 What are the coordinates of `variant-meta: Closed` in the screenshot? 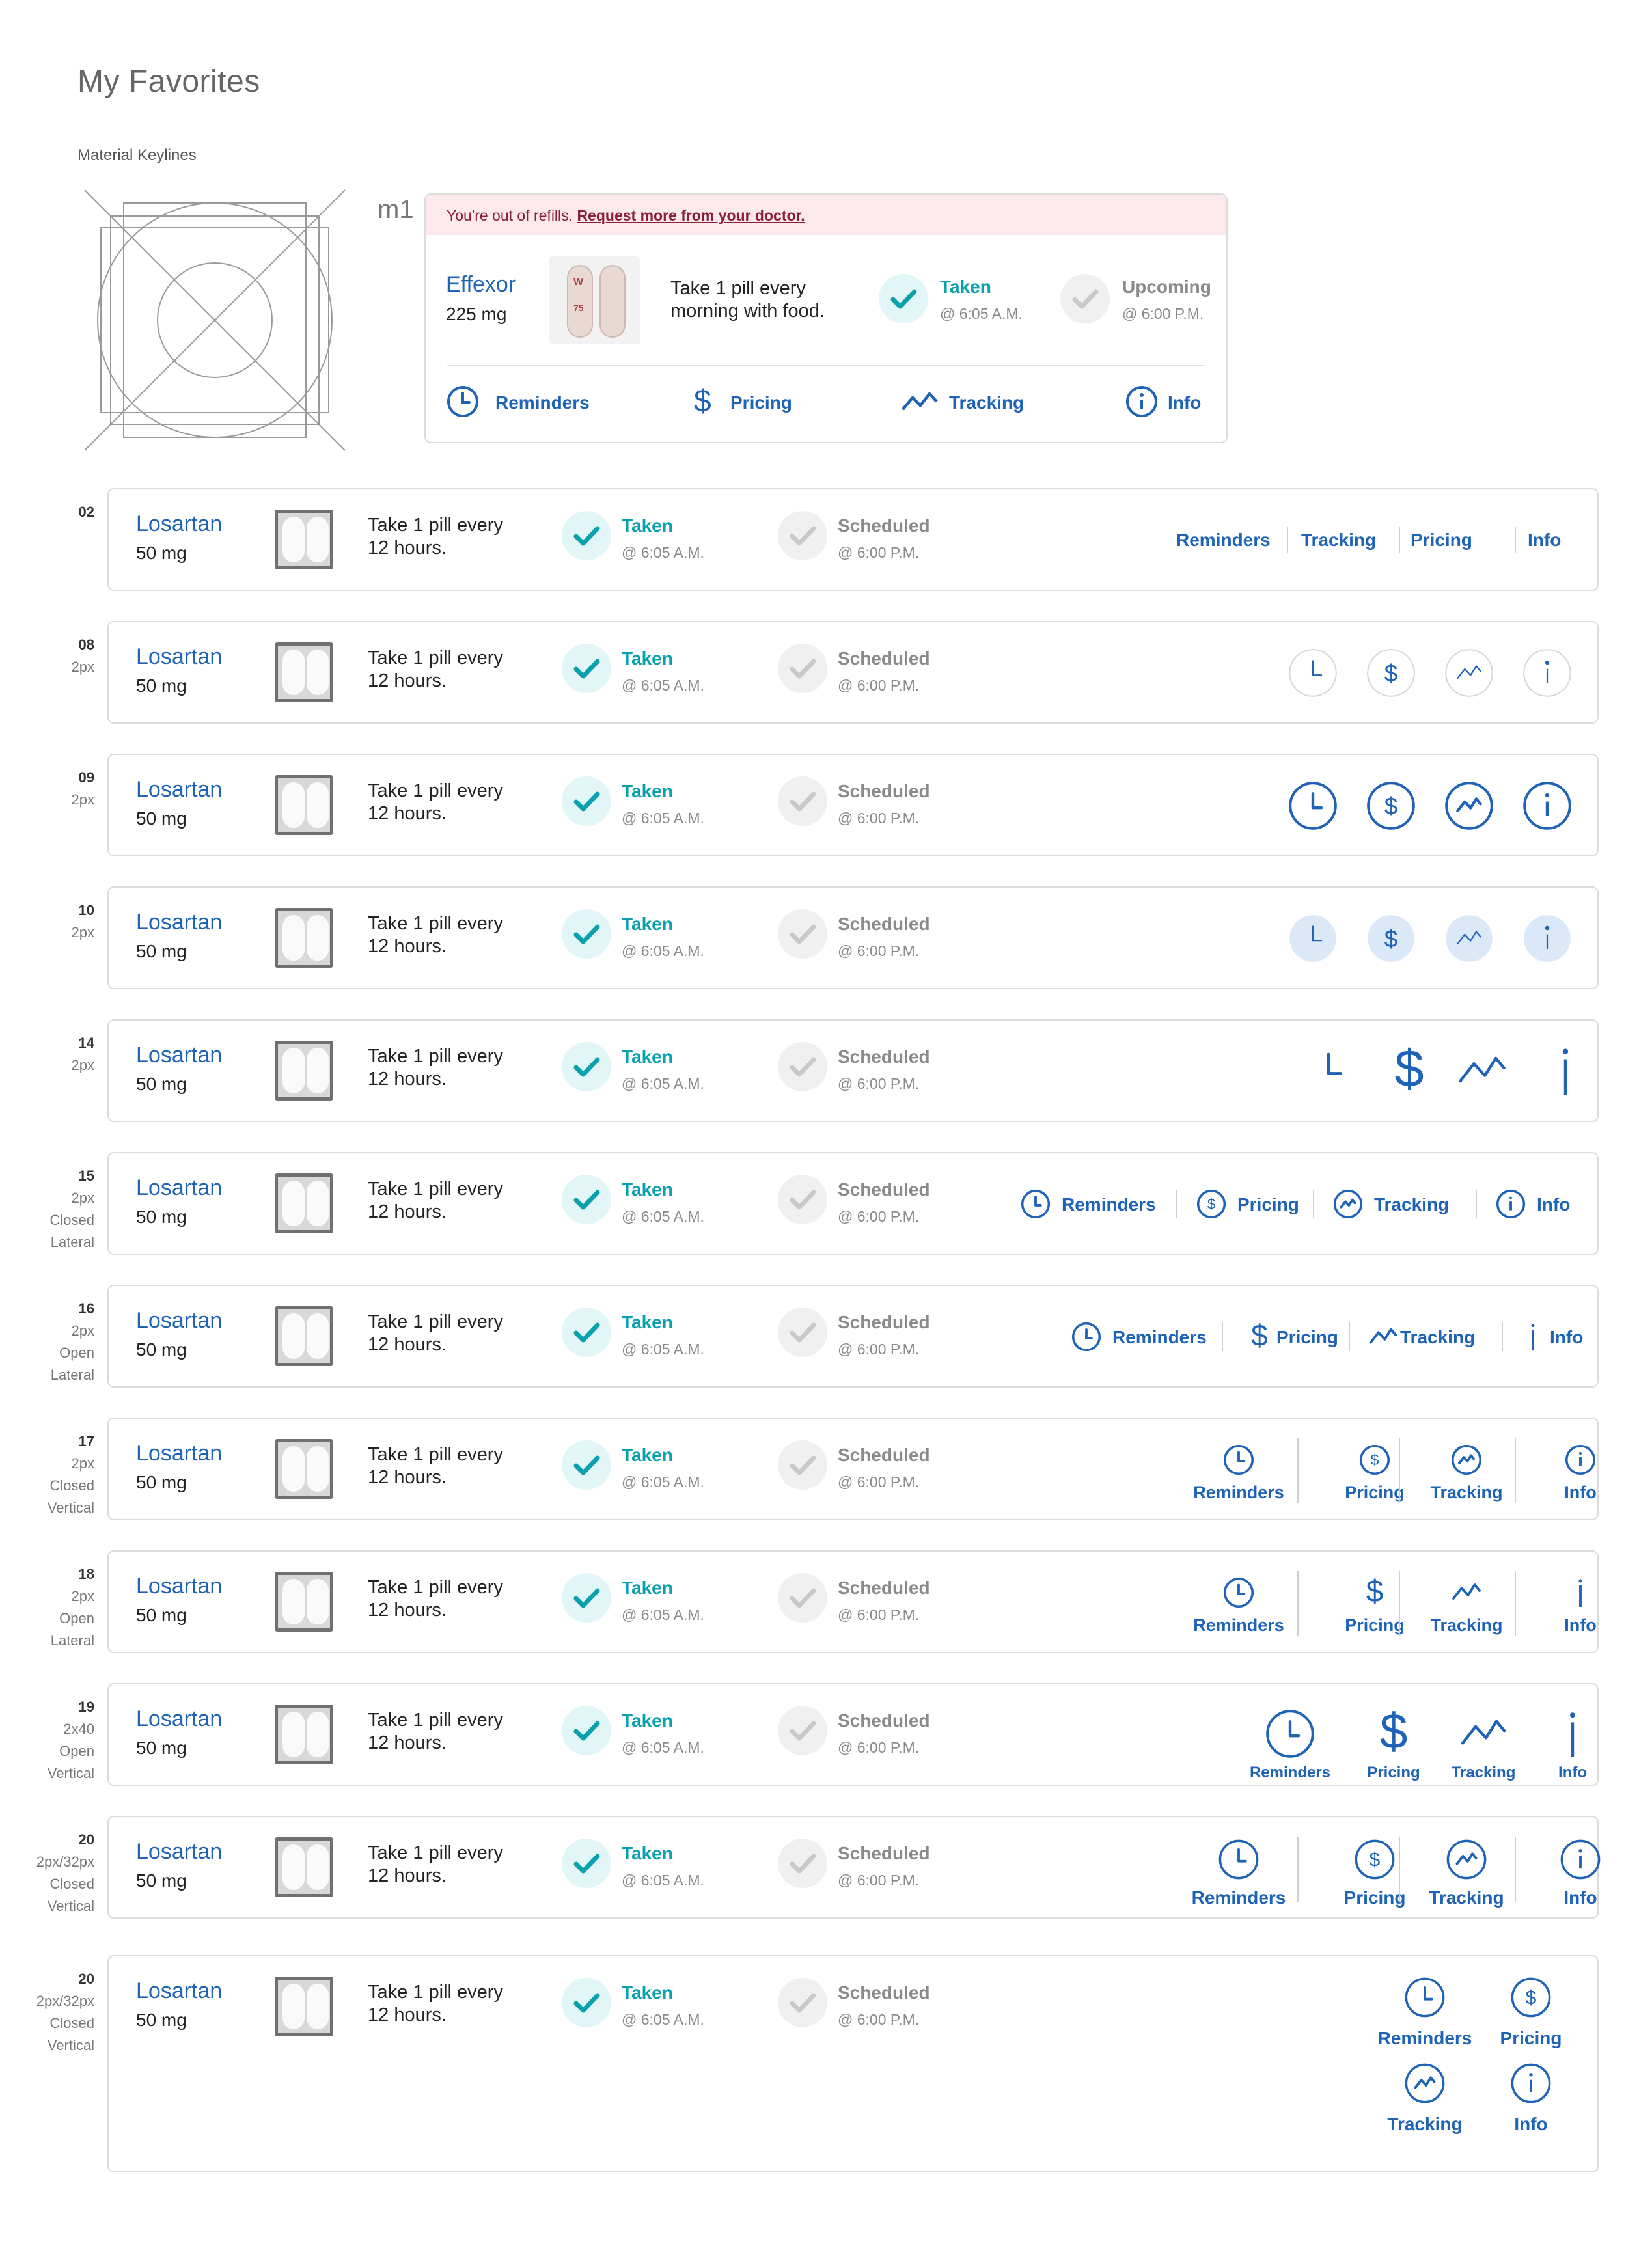 It's located at (71, 1220).